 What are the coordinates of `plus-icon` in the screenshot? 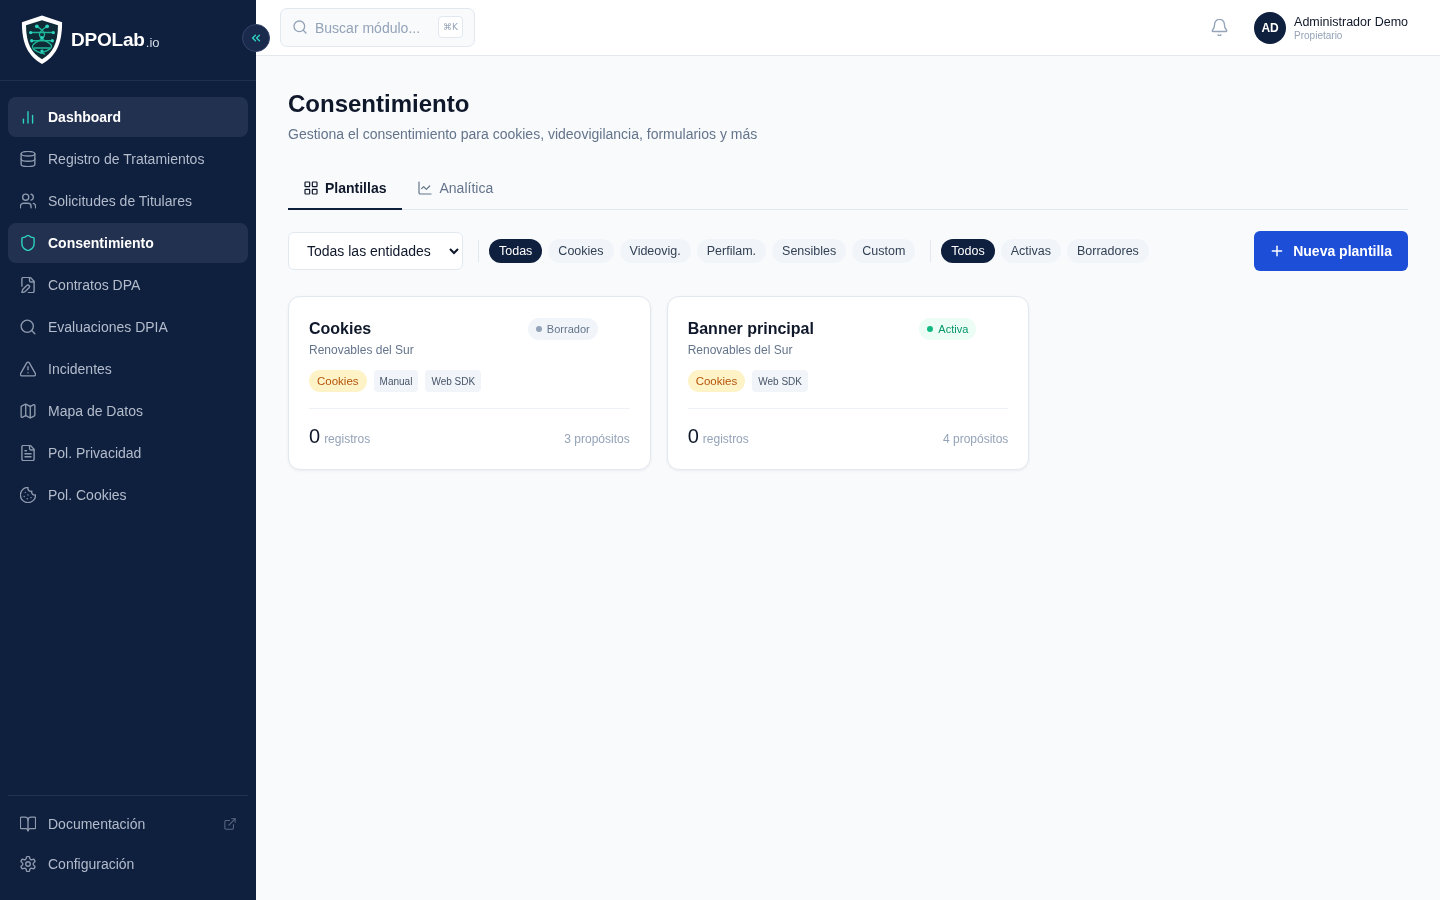 It's located at (1277, 251).